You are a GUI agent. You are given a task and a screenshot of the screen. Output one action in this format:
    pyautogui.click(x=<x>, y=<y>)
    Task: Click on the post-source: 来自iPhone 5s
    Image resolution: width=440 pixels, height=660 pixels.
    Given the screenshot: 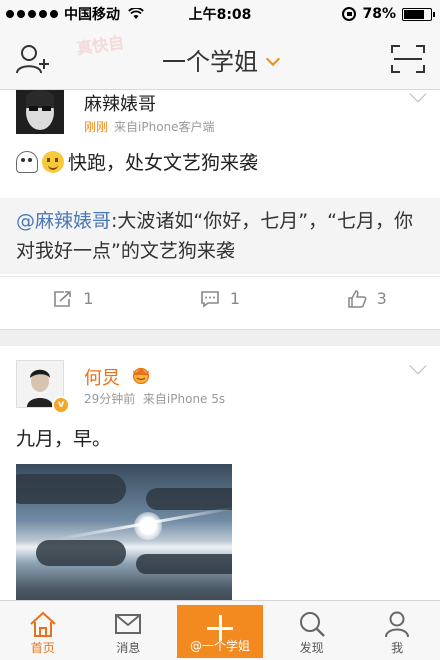 What is the action you would take?
    pyautogui.click(x=184, y=399)
    